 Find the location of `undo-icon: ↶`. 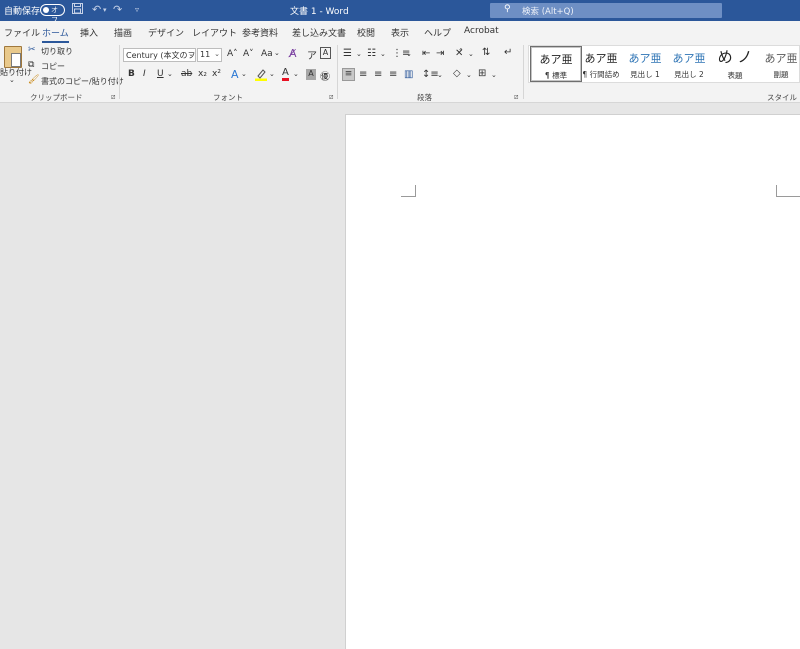

undo-icon: ↶ is located at coordinates (96, 9).